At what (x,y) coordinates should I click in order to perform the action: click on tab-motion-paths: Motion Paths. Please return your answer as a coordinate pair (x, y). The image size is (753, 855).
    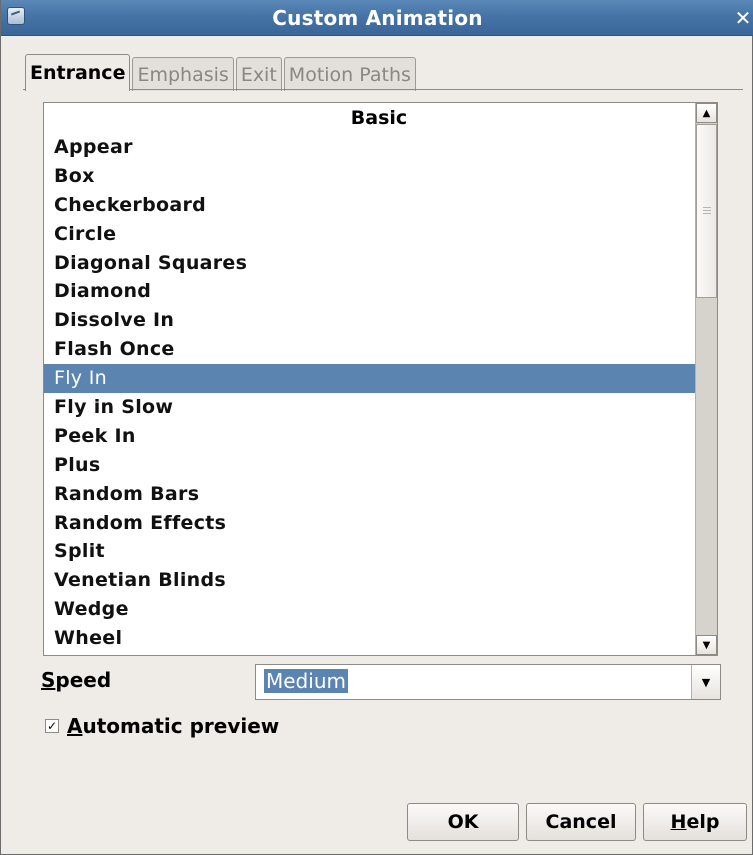
    Looking at the image, I should click on (349, 74).